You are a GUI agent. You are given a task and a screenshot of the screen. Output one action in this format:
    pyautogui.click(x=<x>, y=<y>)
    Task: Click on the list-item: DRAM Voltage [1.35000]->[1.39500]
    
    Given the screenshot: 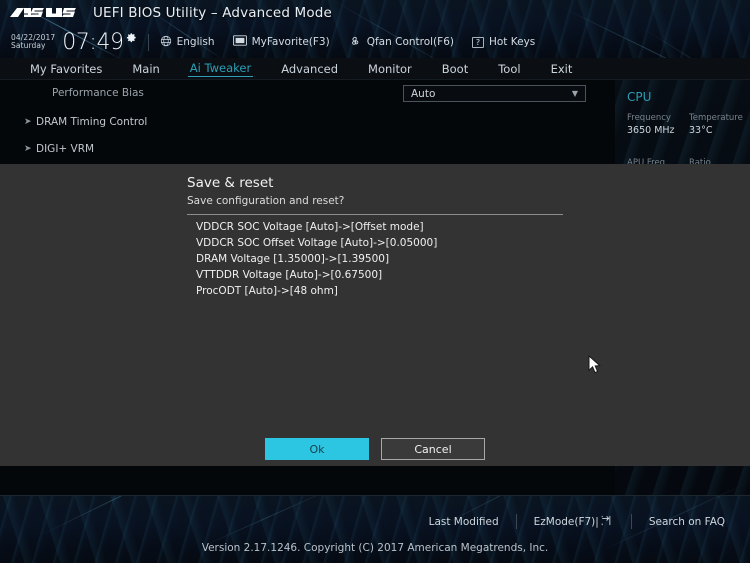 What is the action you would take?
    pyautogui.click(x=293, y=259)
    